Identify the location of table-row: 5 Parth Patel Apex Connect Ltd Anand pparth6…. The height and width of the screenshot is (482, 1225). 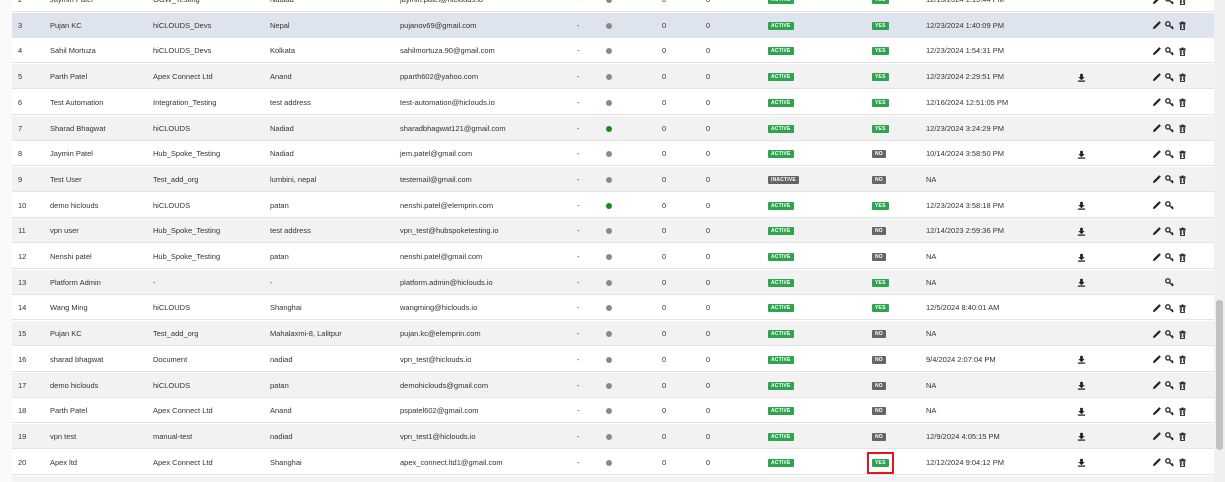
(613, 77).